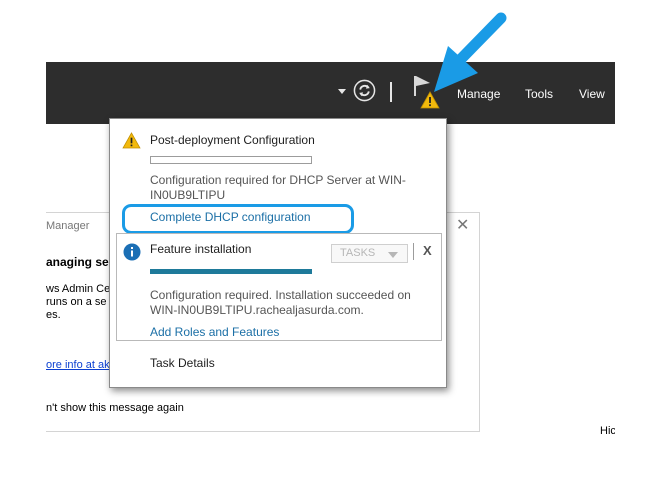 This screenshot has height=486, width=659. I want to click on chevron-down-icon, so click(393, 255).